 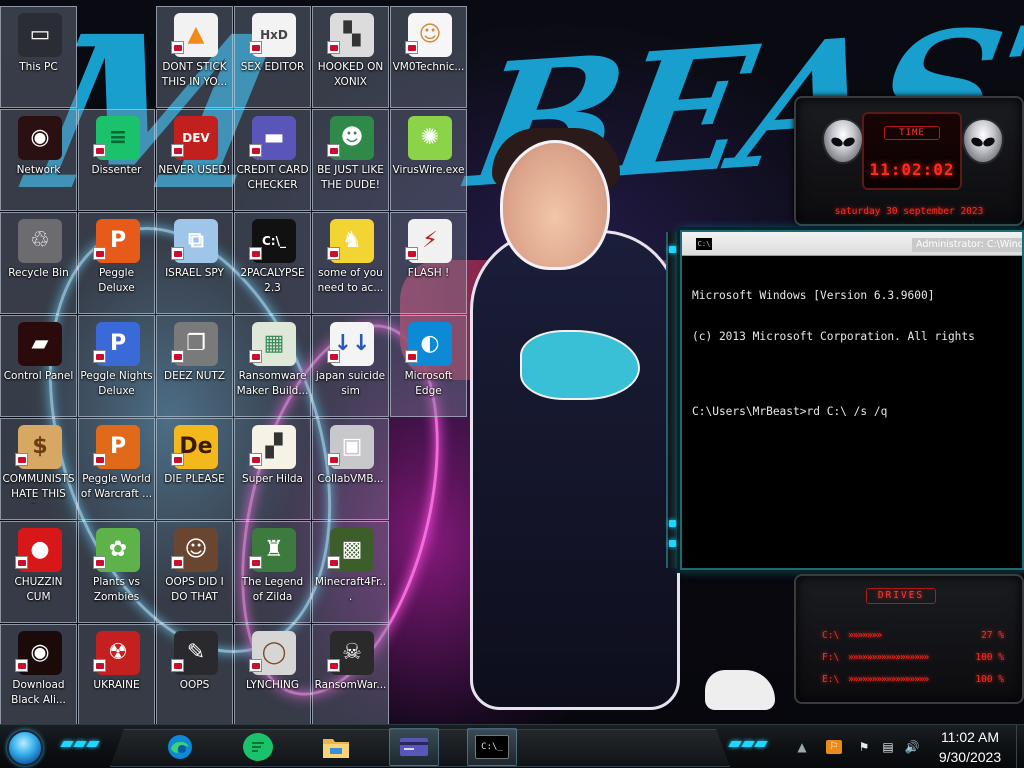 What do you see at coordinates (194, 675) in the screenshot?
I see `desktop-icon: ✎ OOPS` at bounding box center [194, 675].